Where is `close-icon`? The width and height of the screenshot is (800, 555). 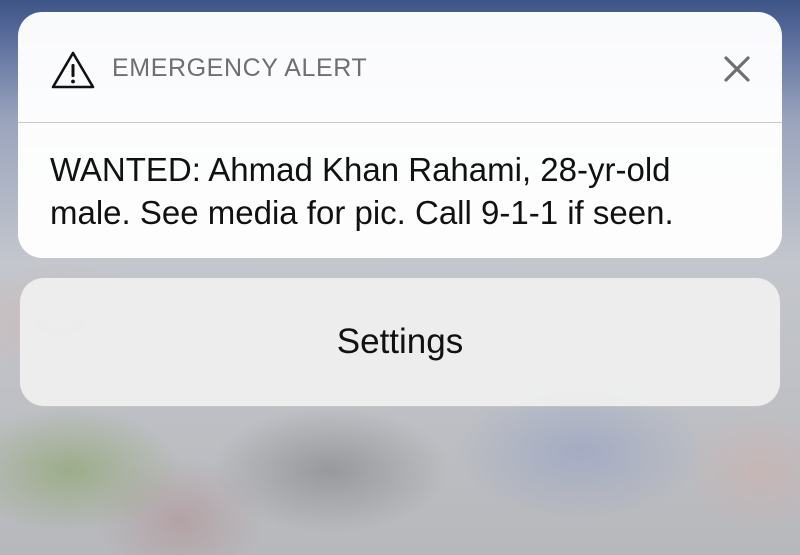
close-icon is located at coordinates (737, 69).